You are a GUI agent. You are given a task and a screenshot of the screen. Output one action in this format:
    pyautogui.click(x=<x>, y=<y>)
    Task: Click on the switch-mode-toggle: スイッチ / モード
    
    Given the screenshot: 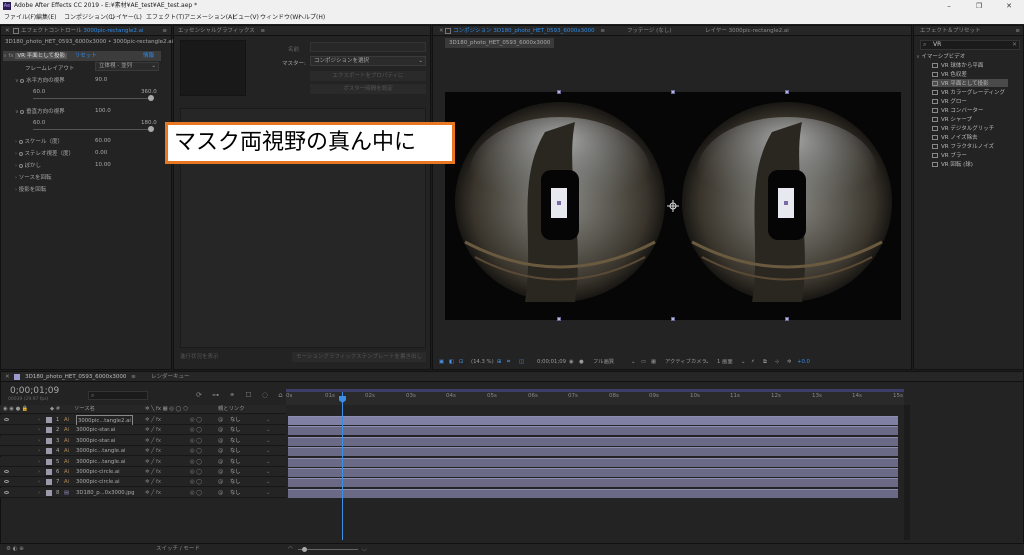 What is the action you would take?
    pyautogui.click(x=178, y=549)
    